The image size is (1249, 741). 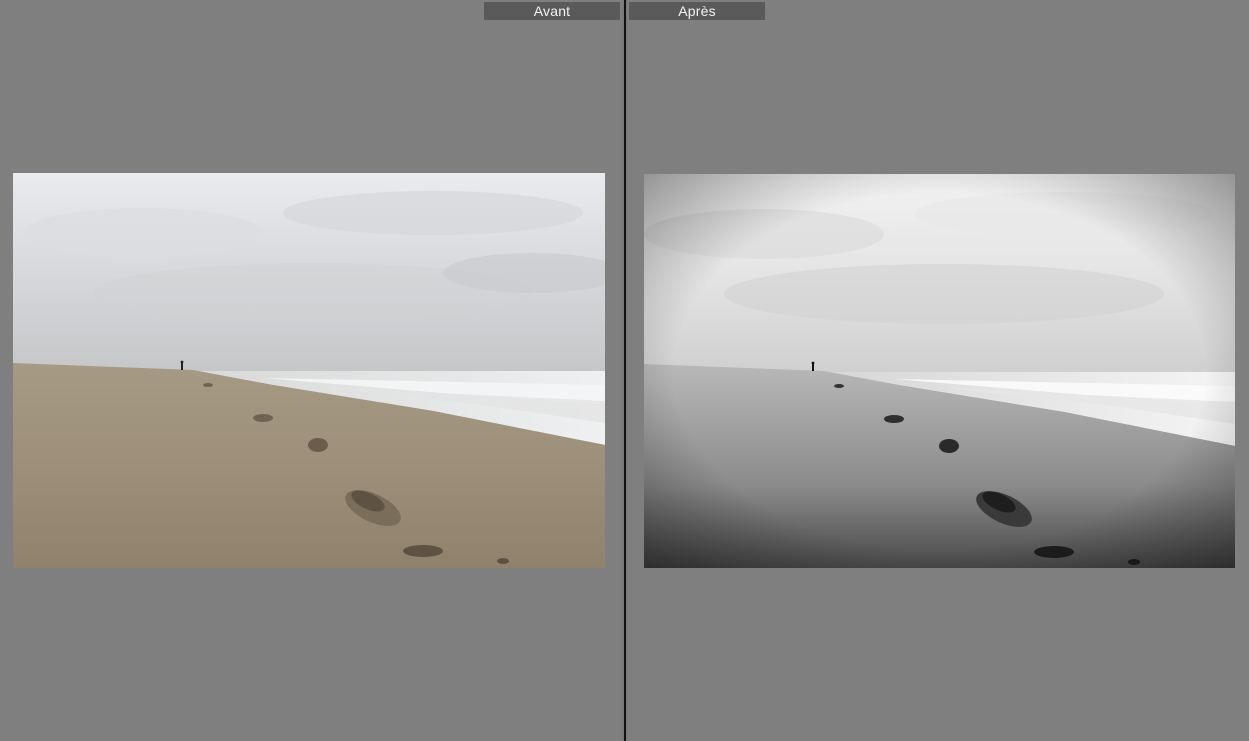 What do you see at coordinates (697, 11) in the screenshot?
I see `after-label: Après` at bounding box center [697, 11].